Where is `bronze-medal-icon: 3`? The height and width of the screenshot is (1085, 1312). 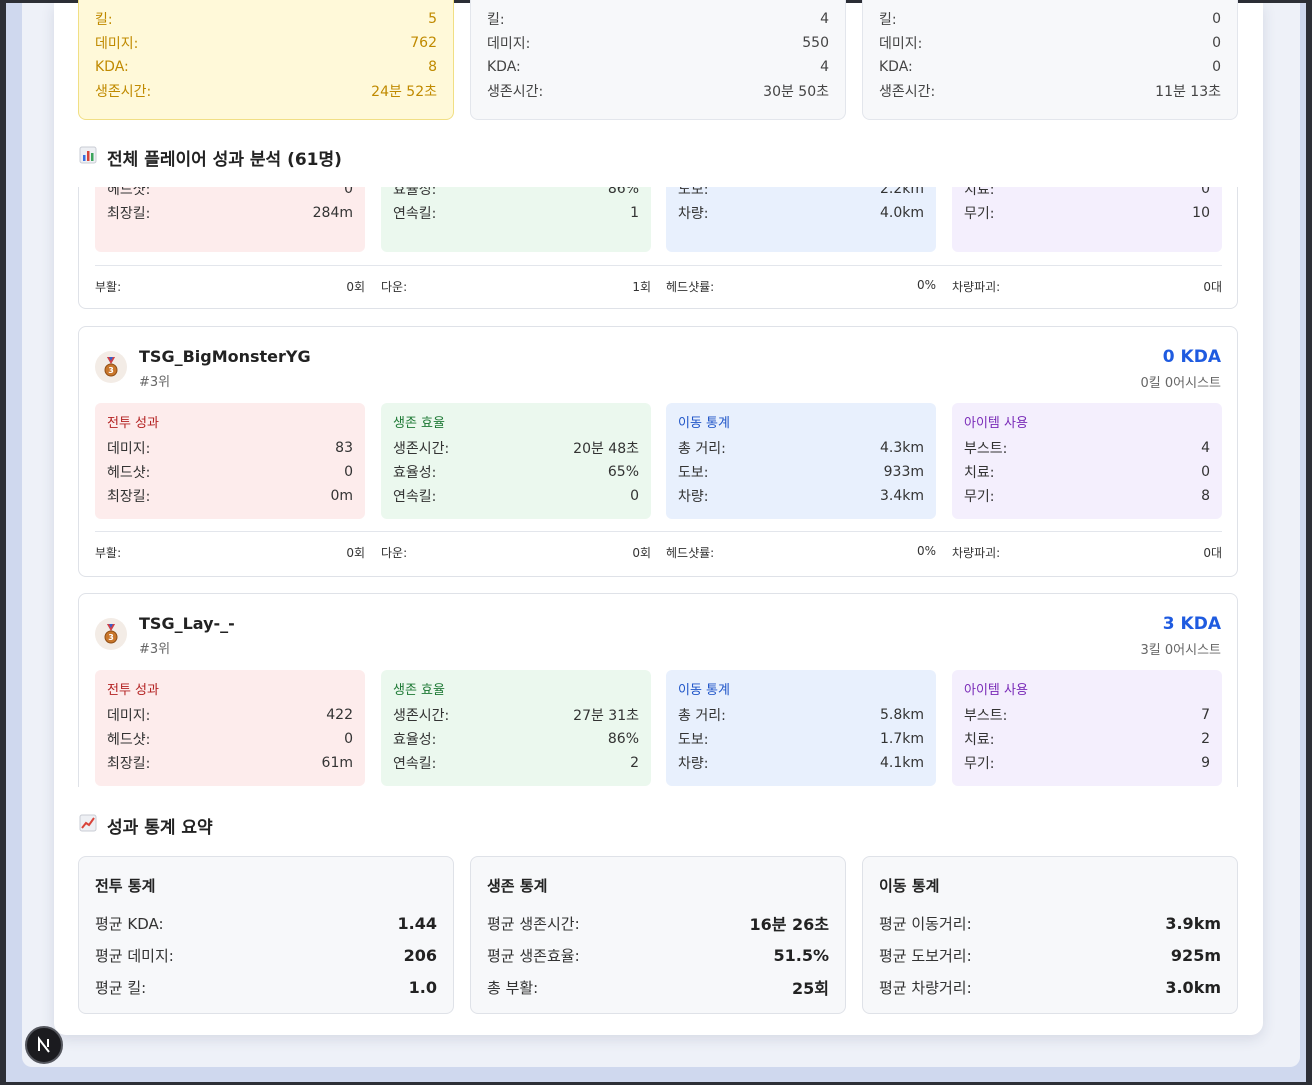
bronze-medal-icon: 3 is located at coordinates (111, 634).